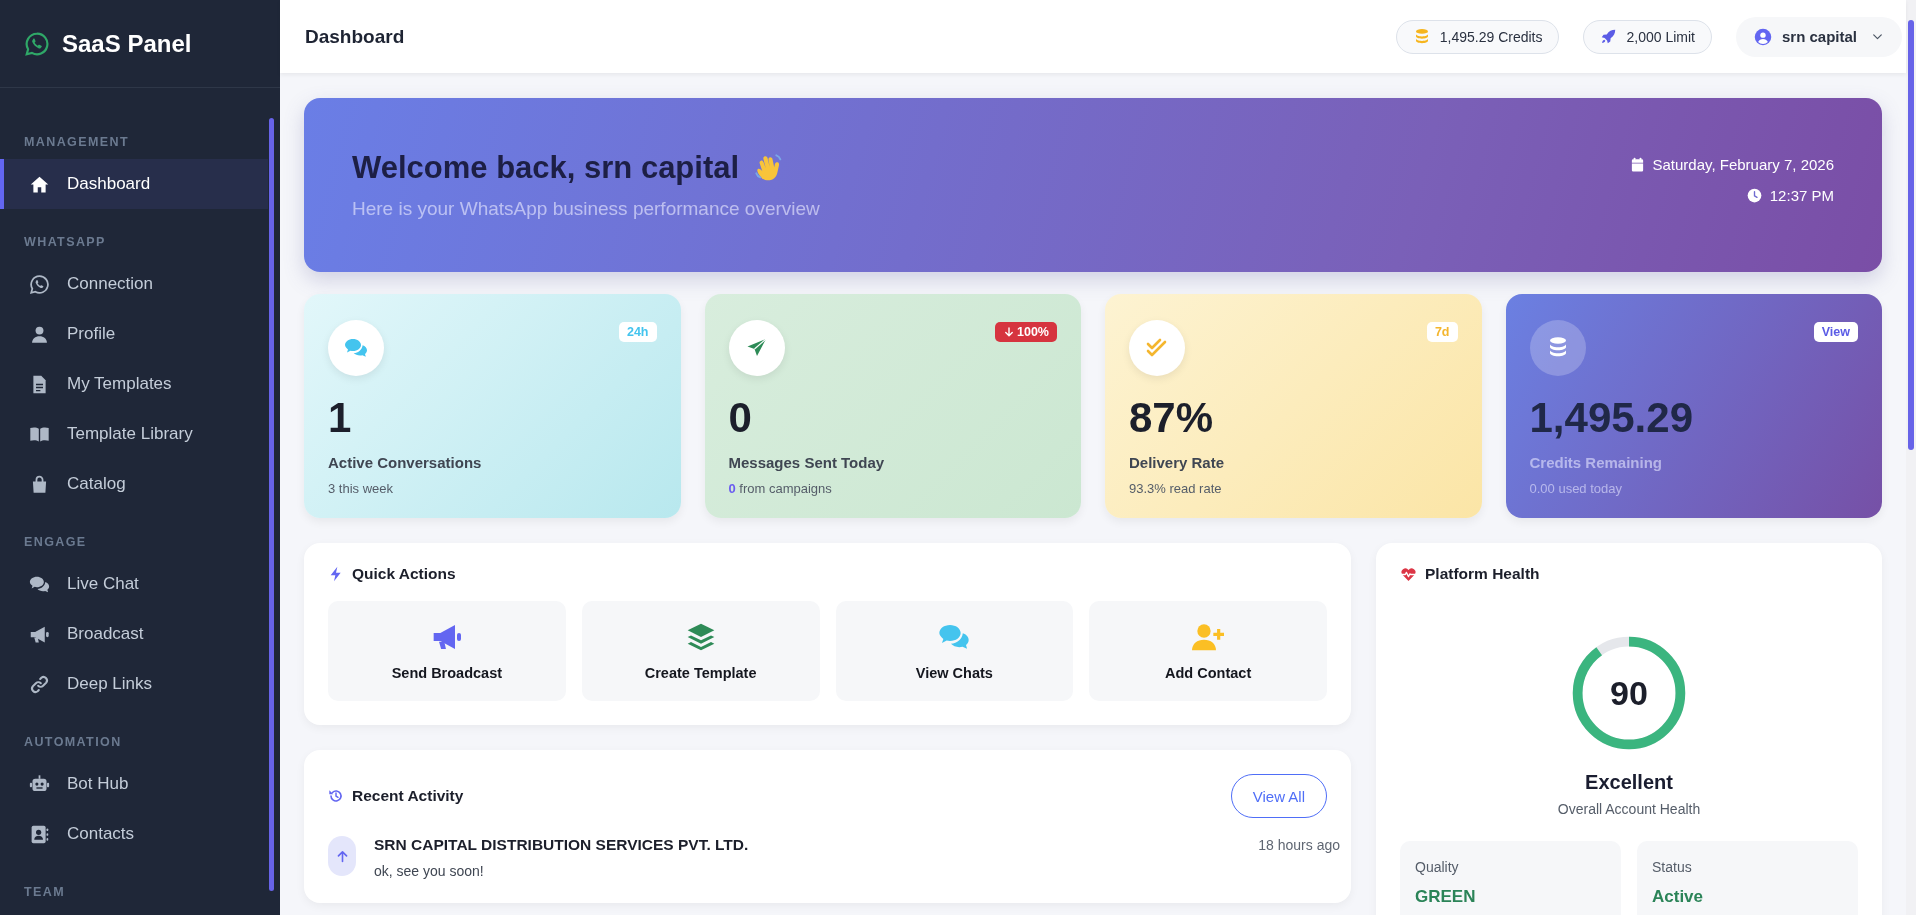 This screenshot has height=915, width=1916. What do you see at coordinates (1437, 867) in the screenshot?
I see `metric-label: Quality` at bounding box center [1437, 867].